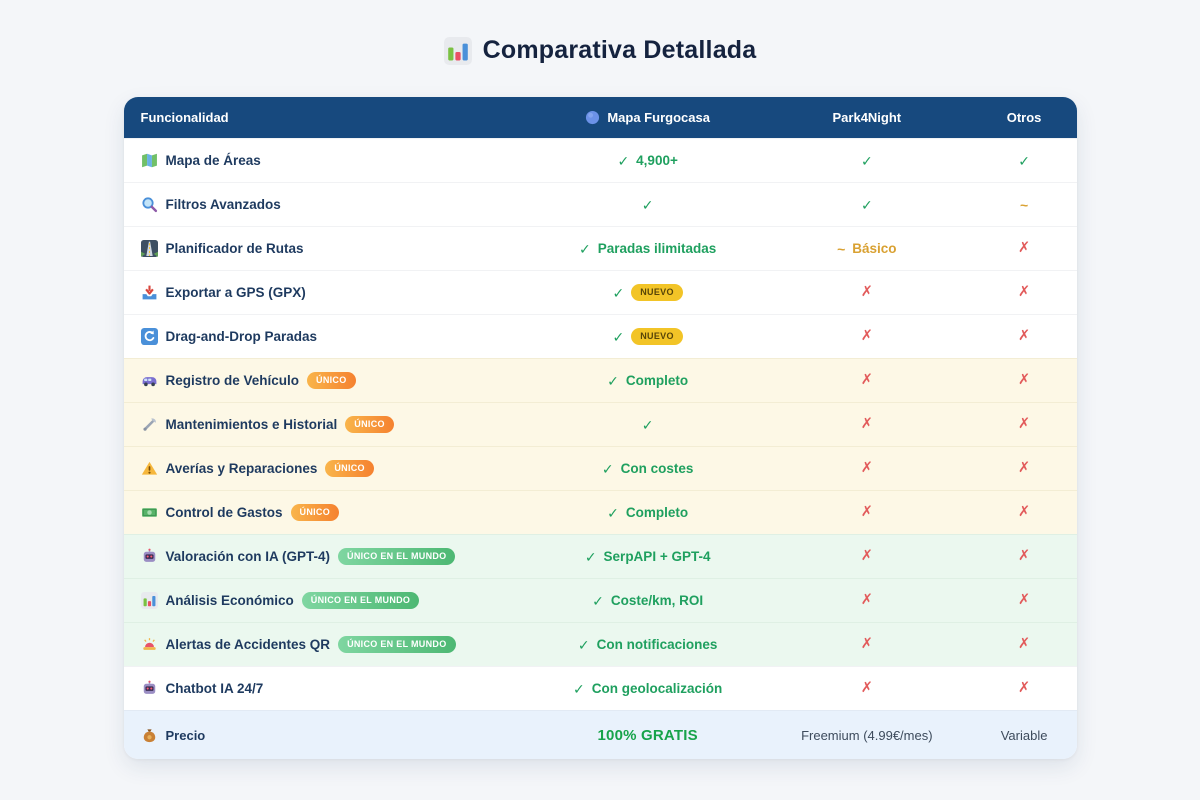 The height and width of the screenshot is (800, 1200). What do you see at coordinates (867, 735) in the screenshot?
I see `price-value: Freemium (4.99€/mes)` at bounding box center [867, 735].